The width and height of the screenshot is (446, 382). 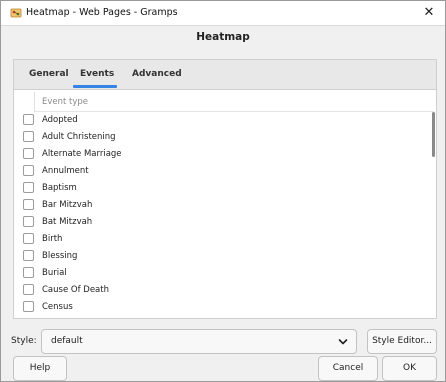 I want to click on help-button: Help, so click(x=40, y=368).